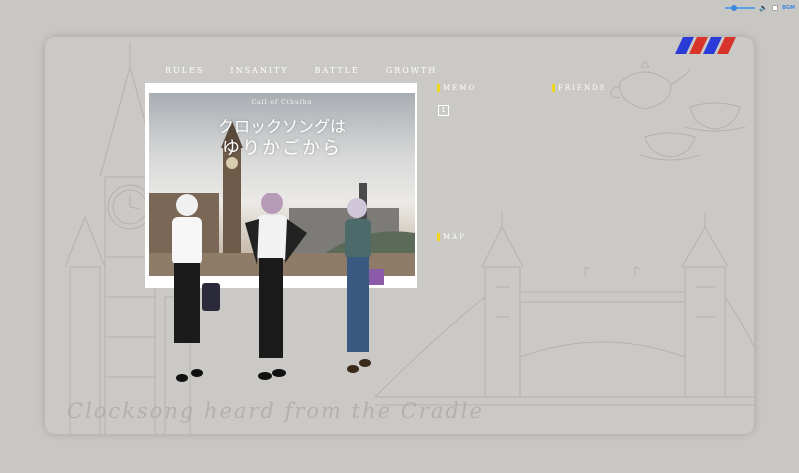  What do you see at coordinates (301, 70) in the screenshot?
I see `main-nav: RULES INSANITY BATTLE GROWTH` at bounding box center [301, 70].